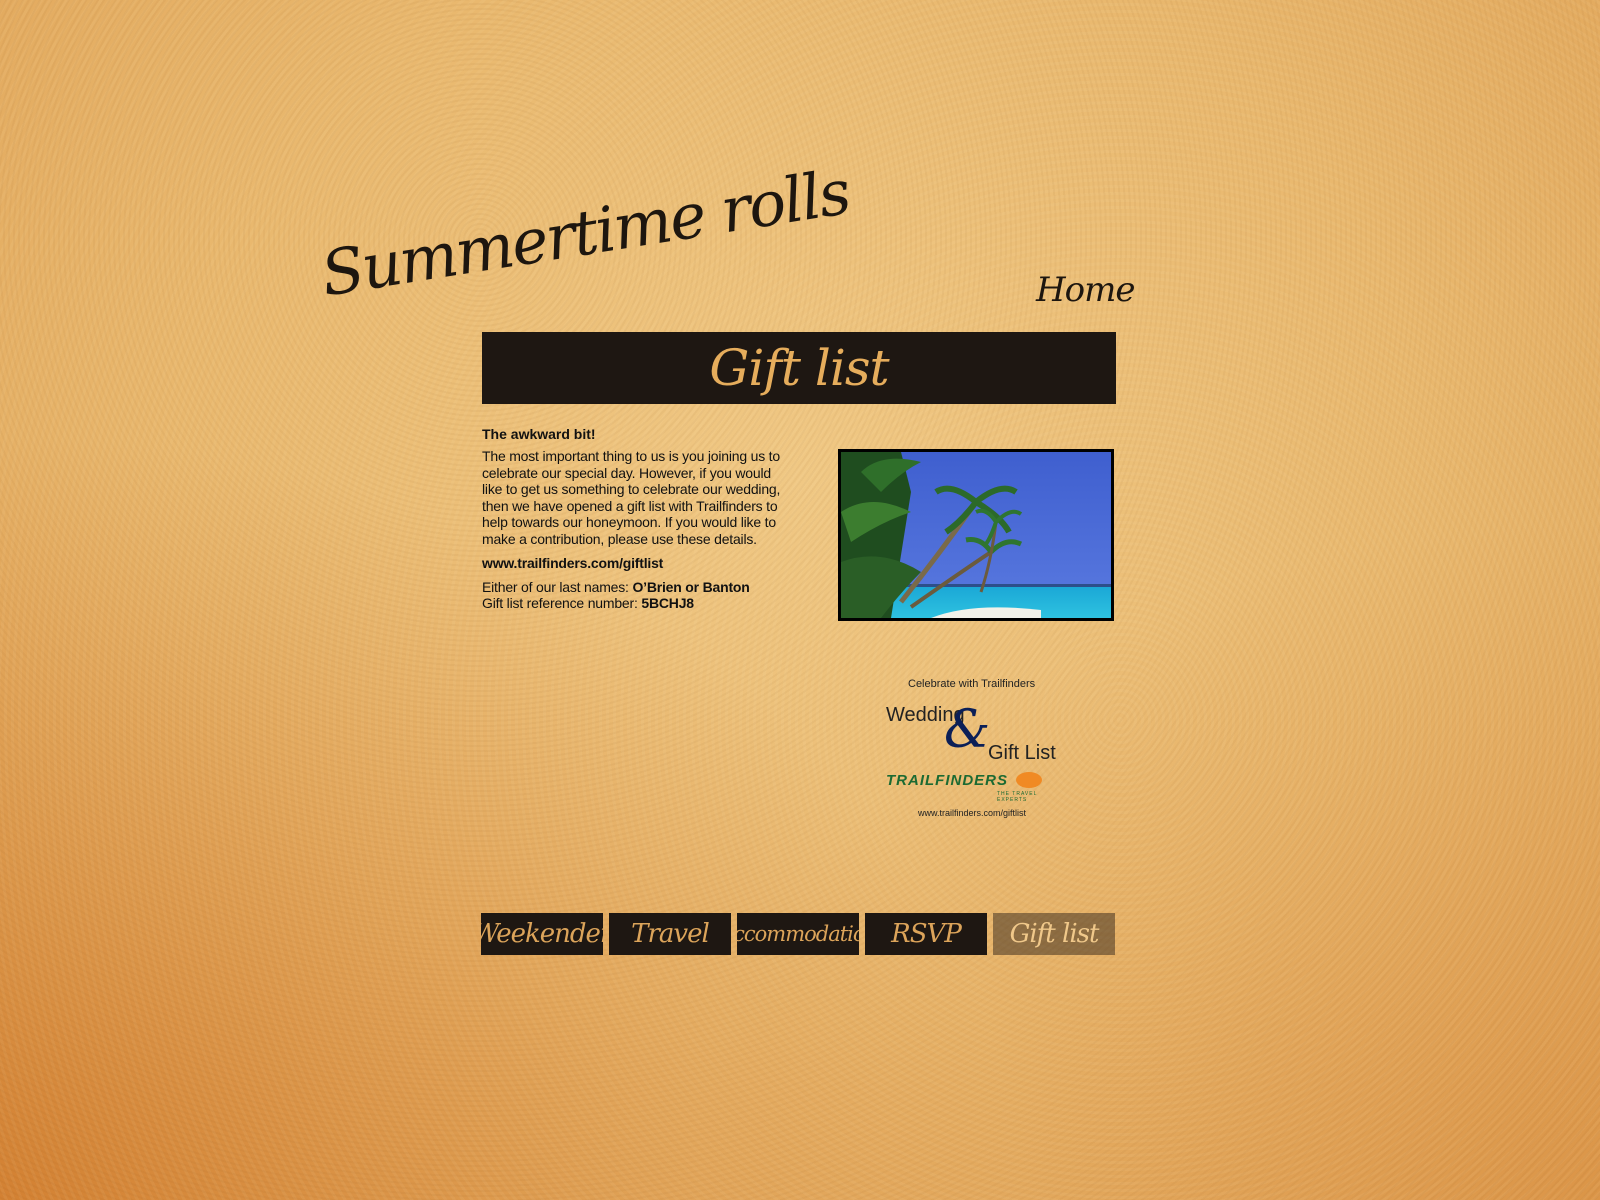  Describe the element at coordinates (555, 586) in the screenshot. I see `last-names-label: Either of our last names:` at that location.